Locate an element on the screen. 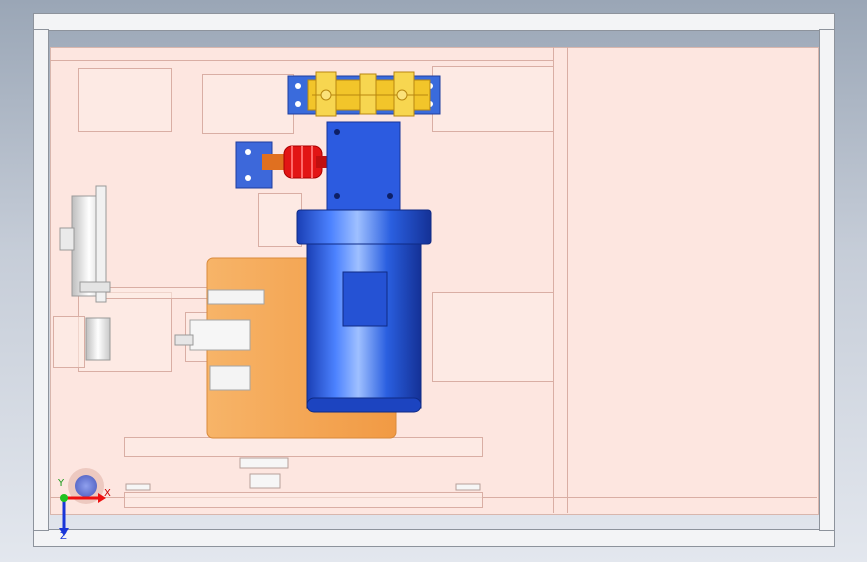  linkage-mechanism is located at coordinates (364, 94).